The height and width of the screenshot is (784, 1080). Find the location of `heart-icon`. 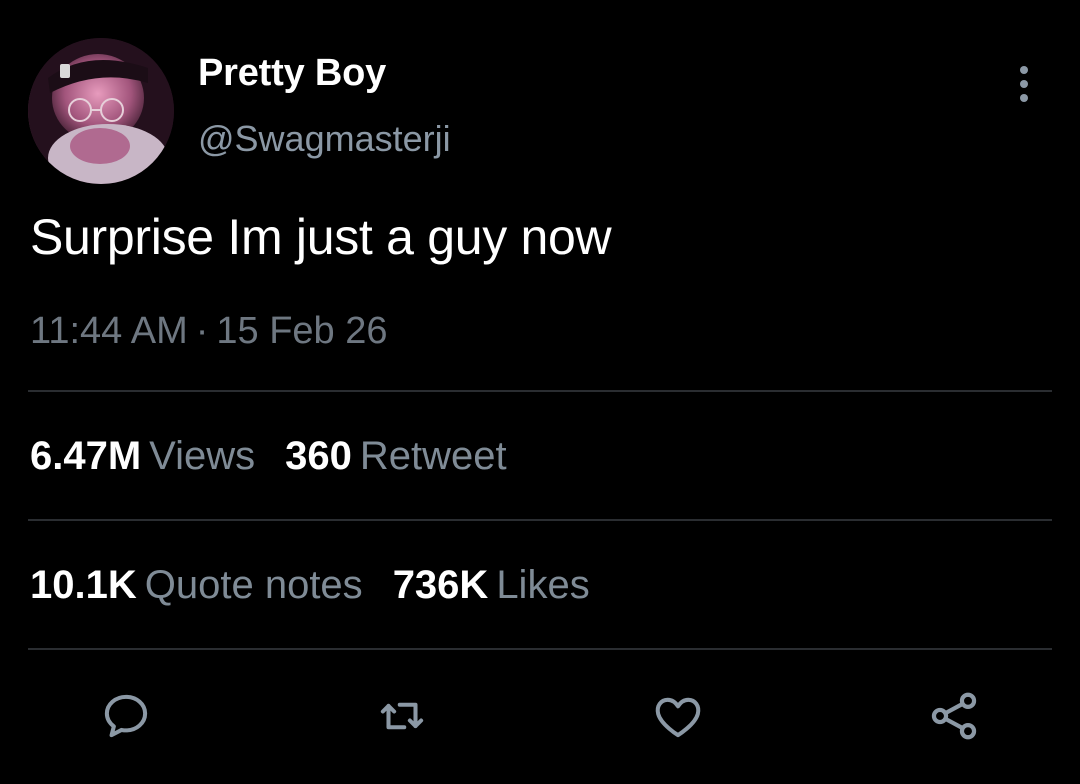

heart-icon is located at coordinates (678, 717).